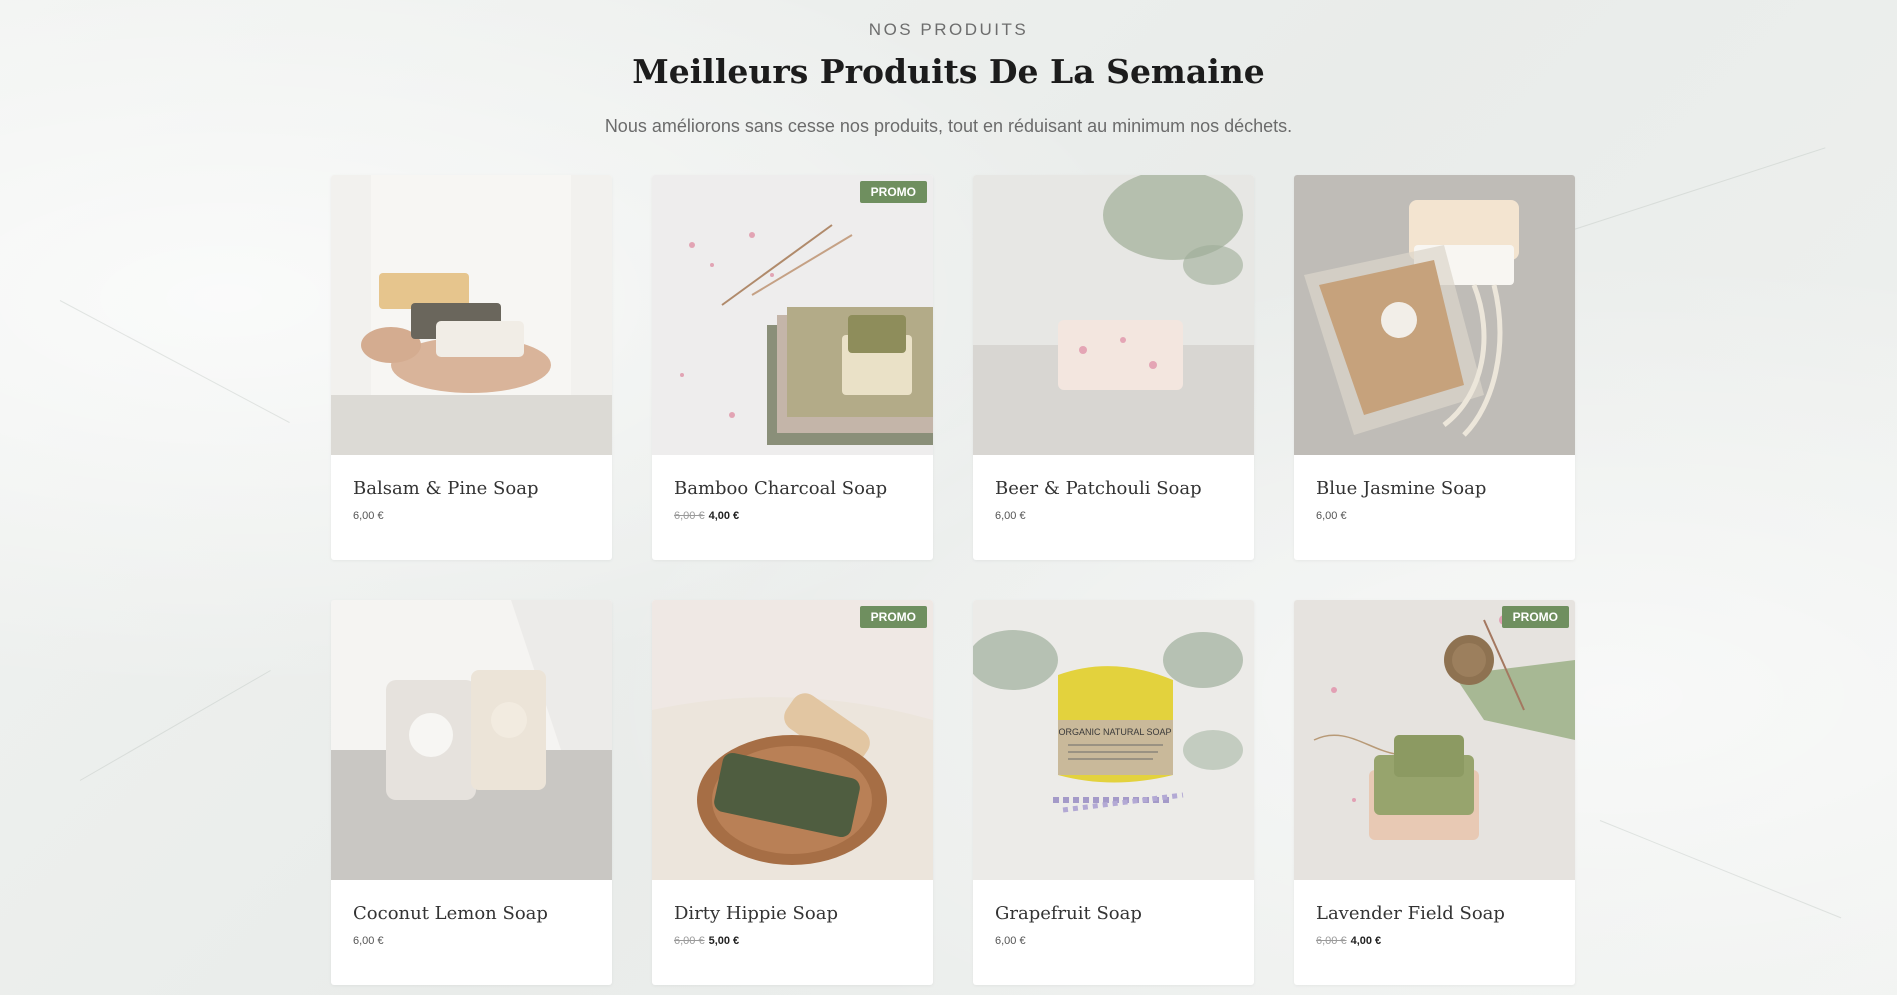 The height and width of the screenshot is (995, 1897). I want to click on product-card: Blue Jasmine Soap 6,00 €, so click(1434, 367).